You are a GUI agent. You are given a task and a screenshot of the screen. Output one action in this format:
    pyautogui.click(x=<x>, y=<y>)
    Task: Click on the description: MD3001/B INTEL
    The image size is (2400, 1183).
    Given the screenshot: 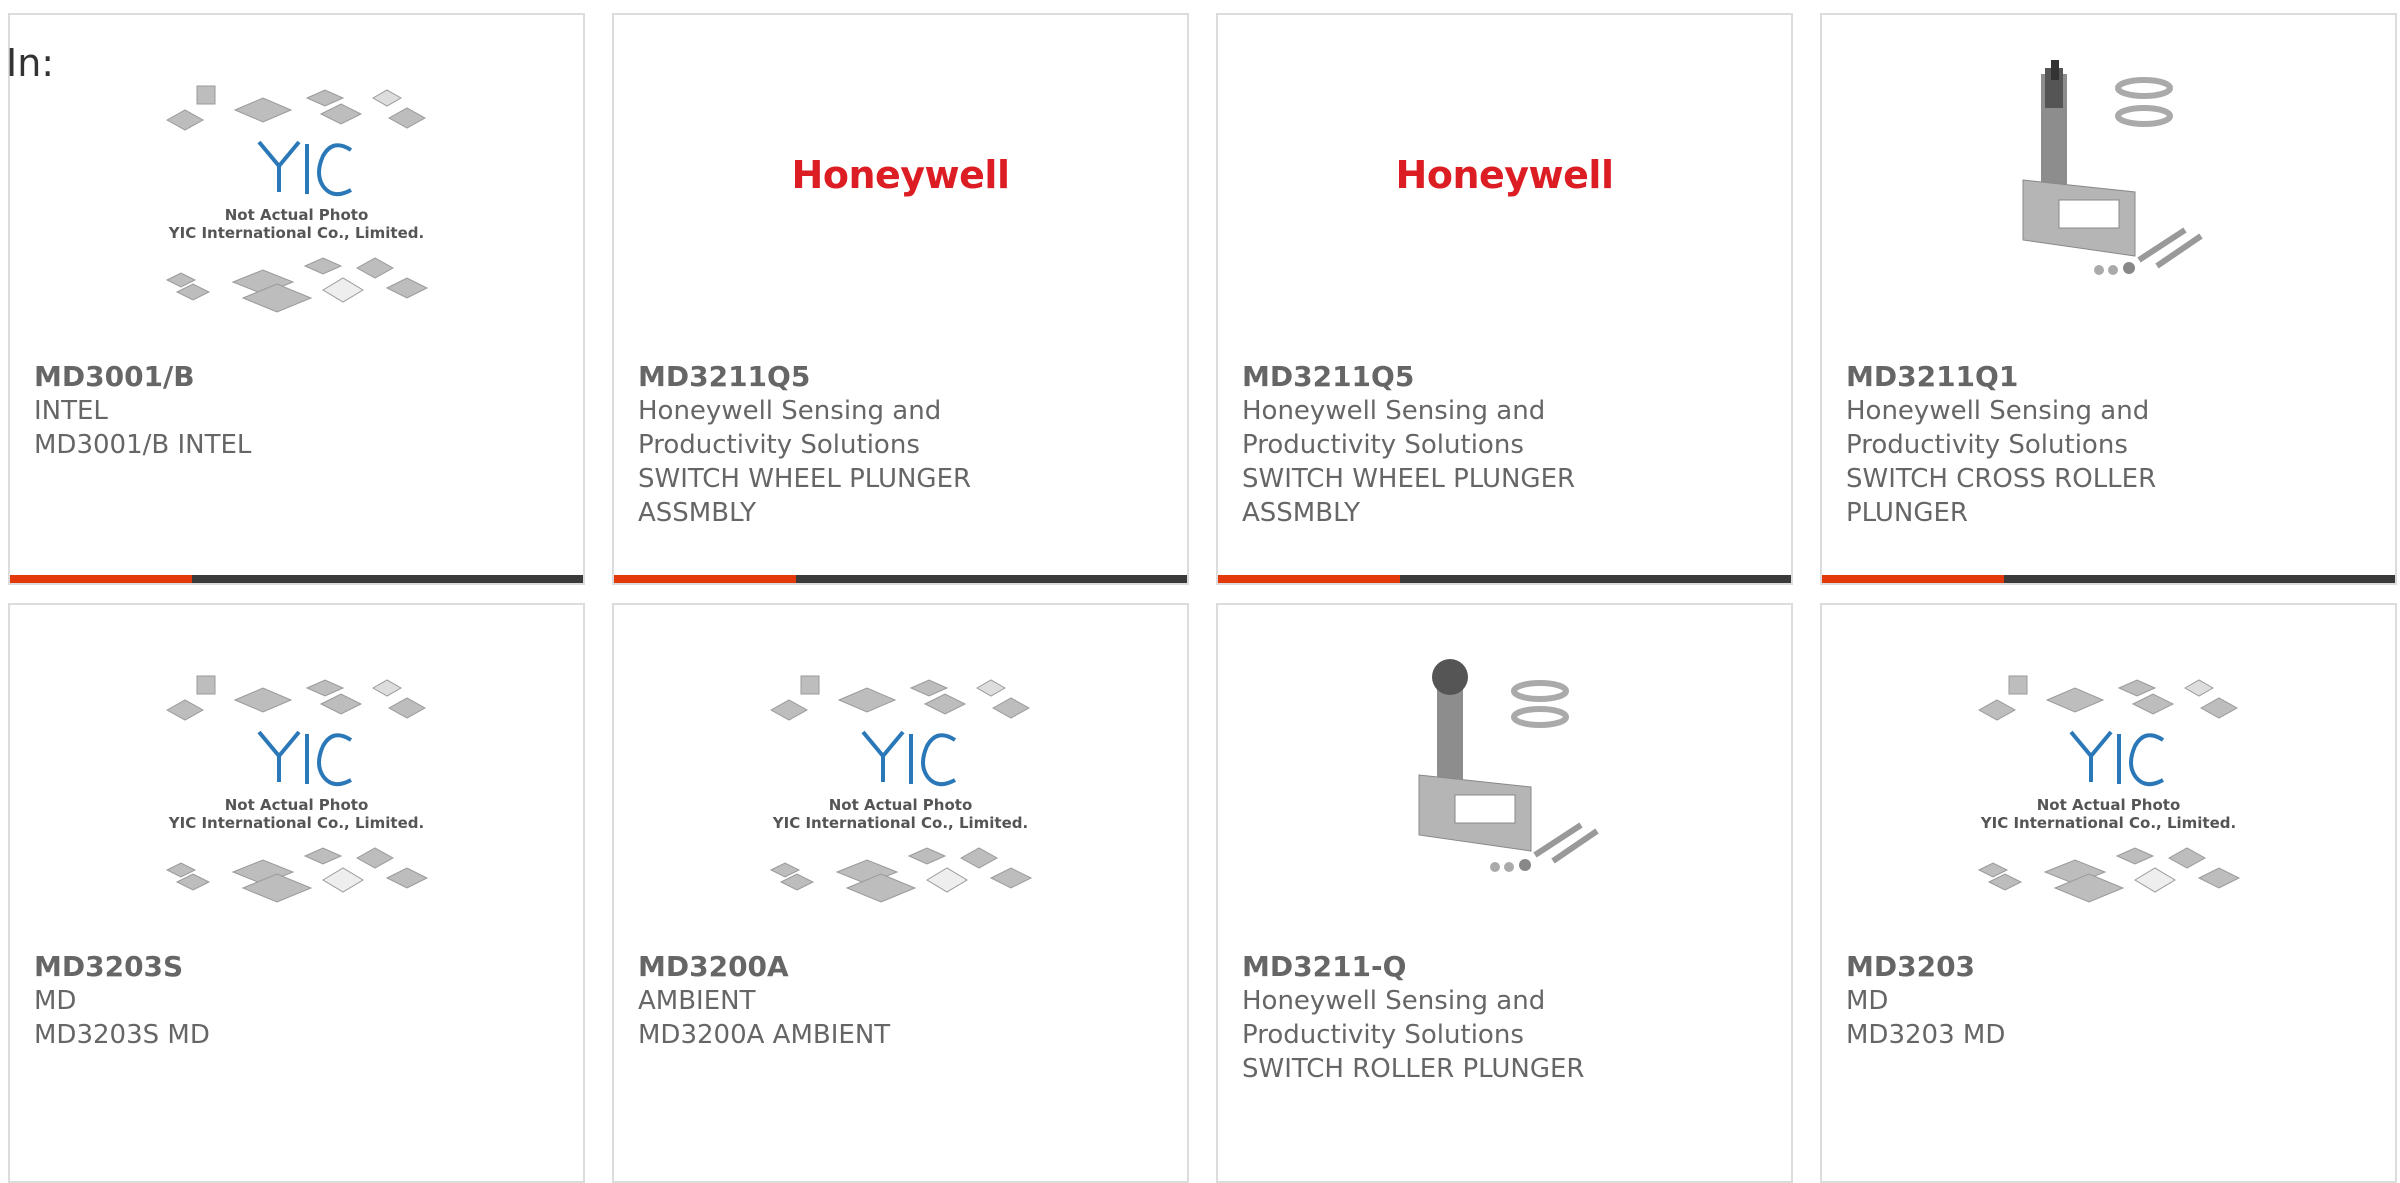 What is the action you would take?
    pyautogui.click(x=143, y=445)
    